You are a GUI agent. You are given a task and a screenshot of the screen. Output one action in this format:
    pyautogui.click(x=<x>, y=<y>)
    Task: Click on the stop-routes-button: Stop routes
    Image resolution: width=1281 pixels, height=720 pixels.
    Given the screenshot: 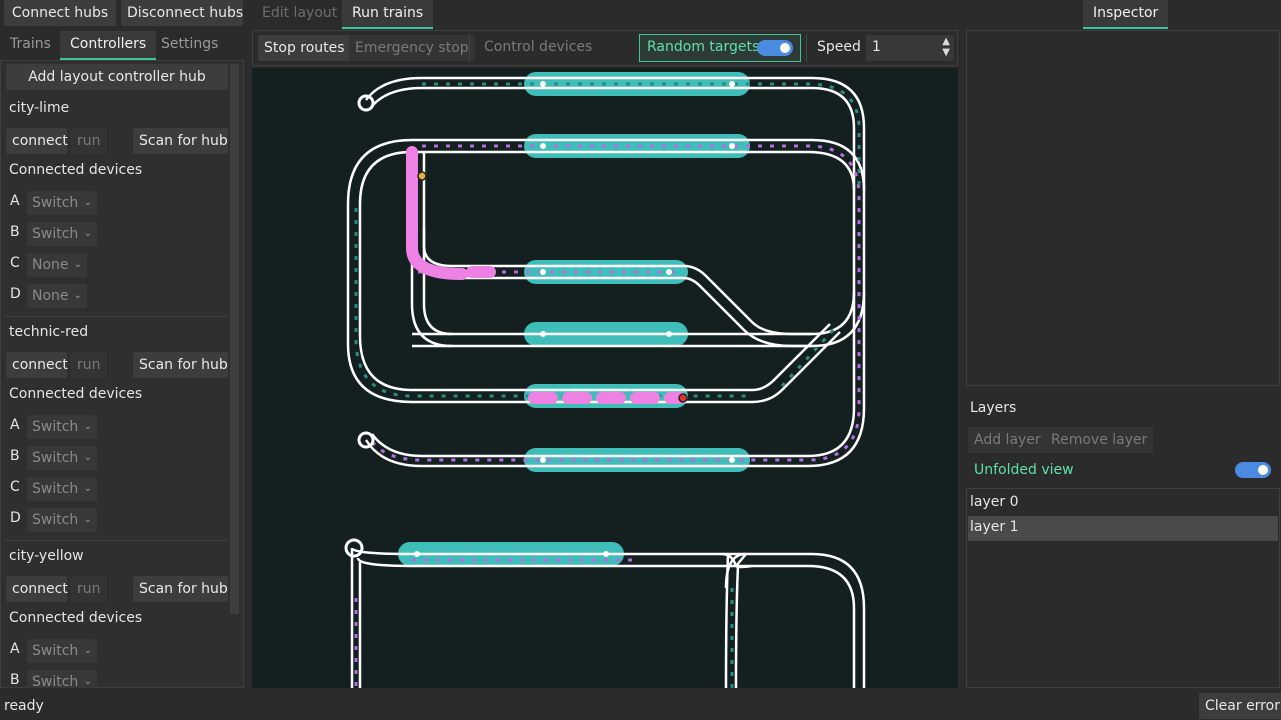 What is the action you would take?
    pyautogui.click(x=304, y=48)
    